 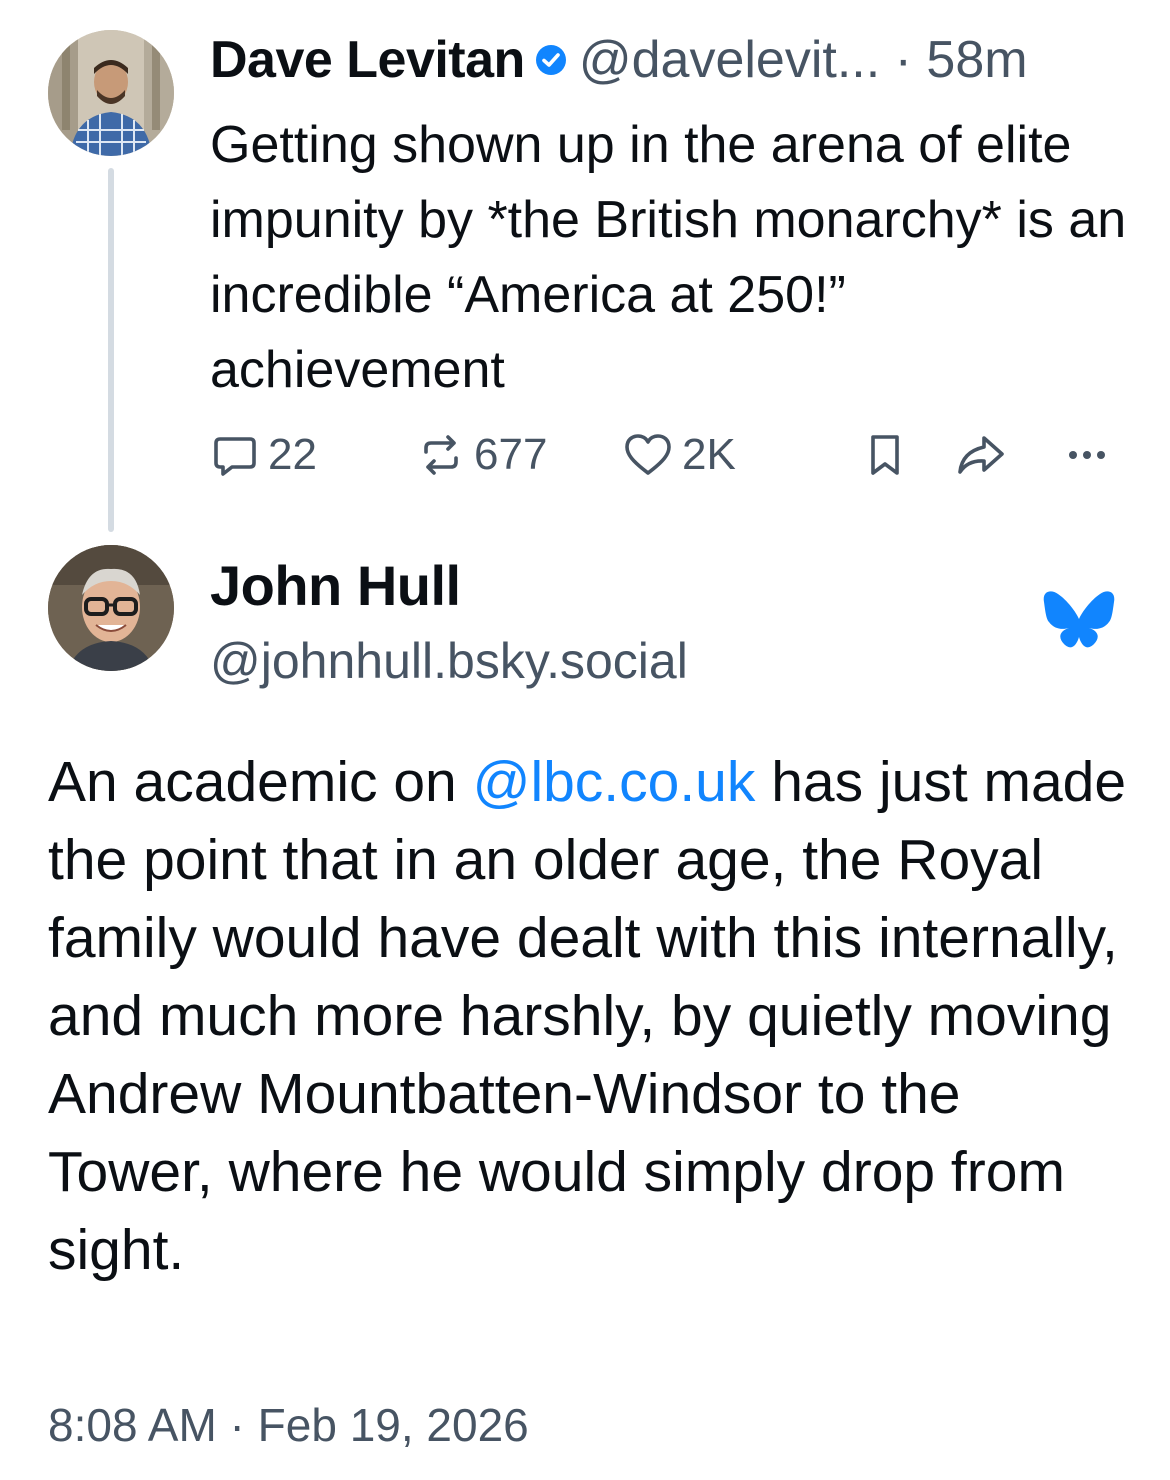 I want to click on avatar, so click(x=111, y=93).